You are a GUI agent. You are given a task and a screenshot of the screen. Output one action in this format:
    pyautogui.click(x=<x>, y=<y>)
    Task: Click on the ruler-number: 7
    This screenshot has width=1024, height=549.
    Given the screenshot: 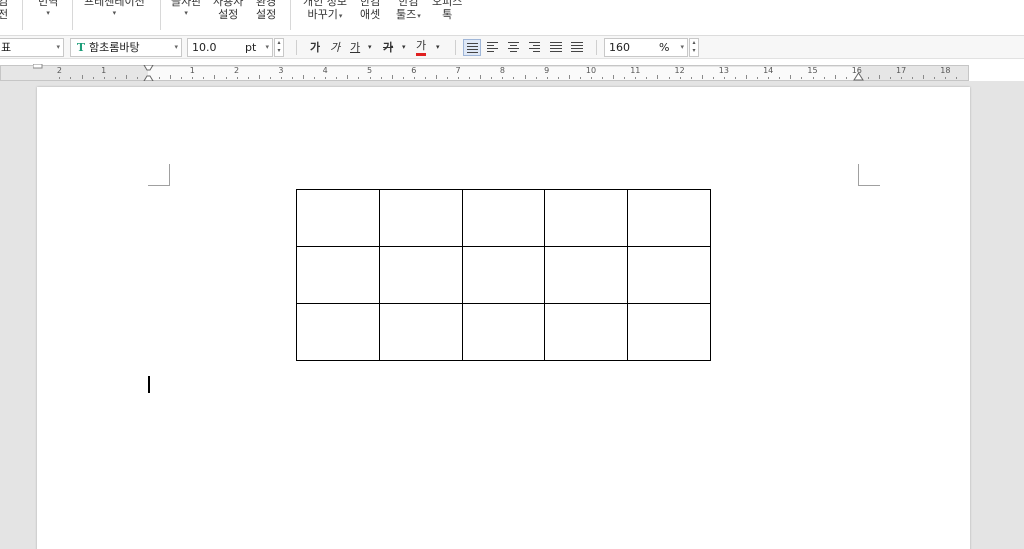 What is the action you would take?
    pyautogui.click(x=458, y=70)
    